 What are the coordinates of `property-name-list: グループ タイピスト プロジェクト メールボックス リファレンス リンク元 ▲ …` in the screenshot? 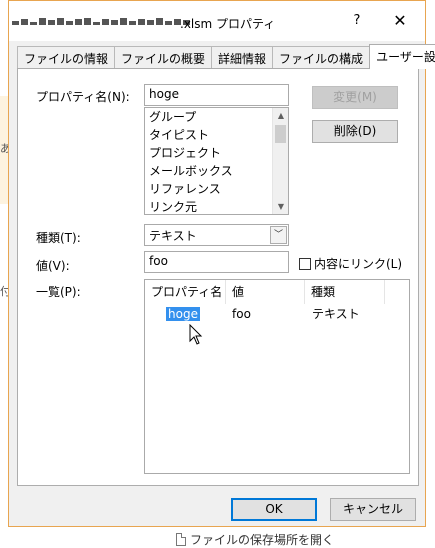 It's located at (216, 161).